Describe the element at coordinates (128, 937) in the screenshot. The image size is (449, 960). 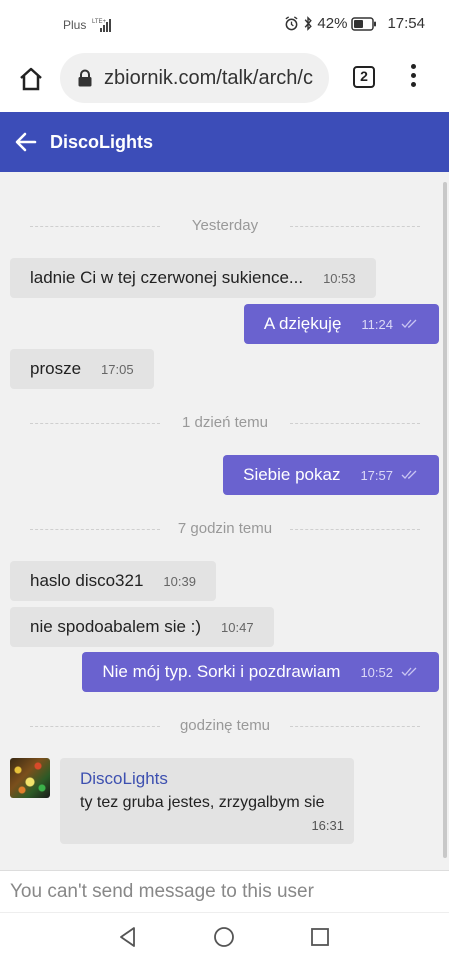
I see `nav-back-icon` at that location.